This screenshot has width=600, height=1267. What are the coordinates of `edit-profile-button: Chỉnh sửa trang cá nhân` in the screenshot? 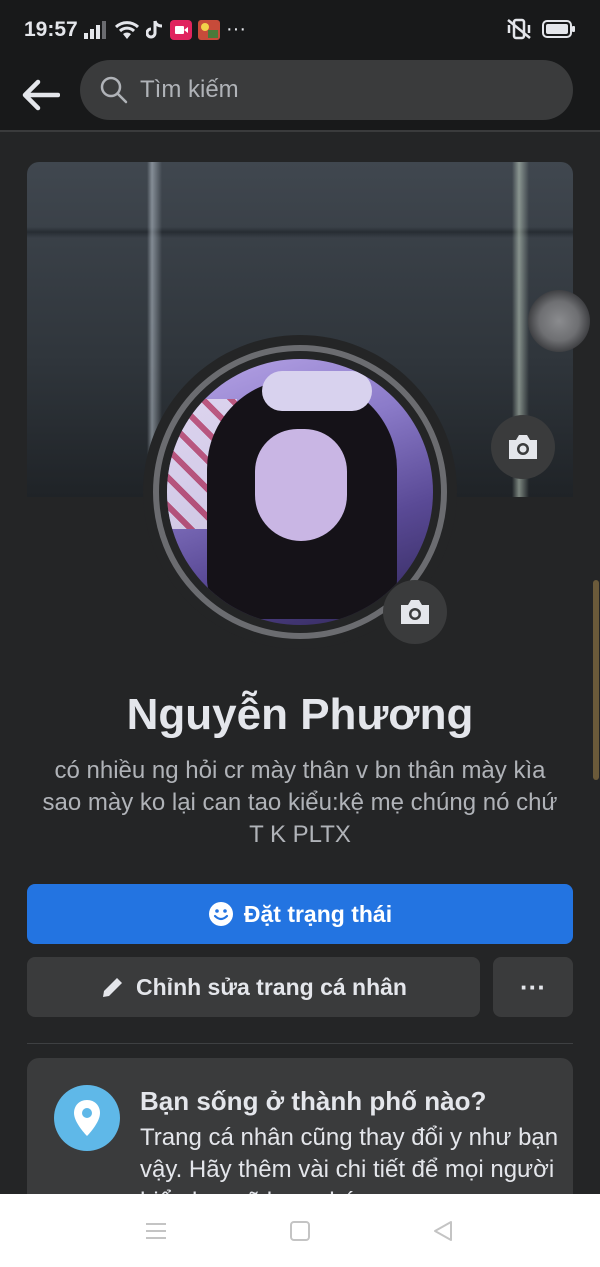 It's located at (253, 987).